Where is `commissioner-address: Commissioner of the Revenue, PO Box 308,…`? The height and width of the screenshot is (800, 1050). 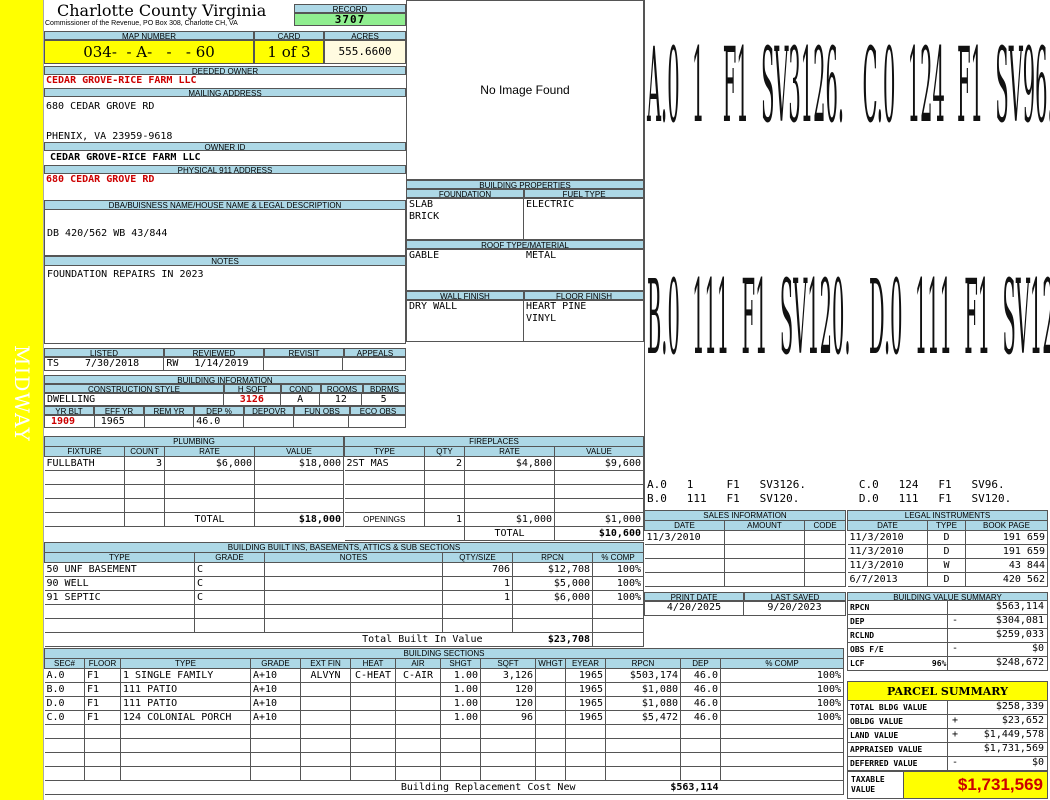 commissioner-address: Commissioner of the Revenue, PO Box 308,… is located at coordinates (141, 23).